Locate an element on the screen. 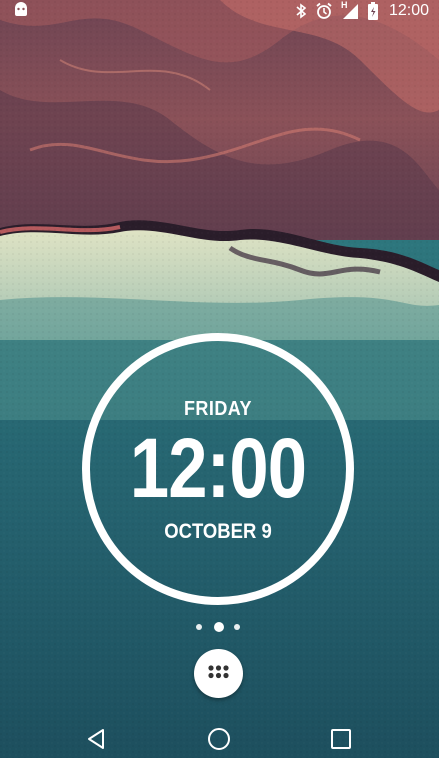  back-button is located at coordinates (97, 739).